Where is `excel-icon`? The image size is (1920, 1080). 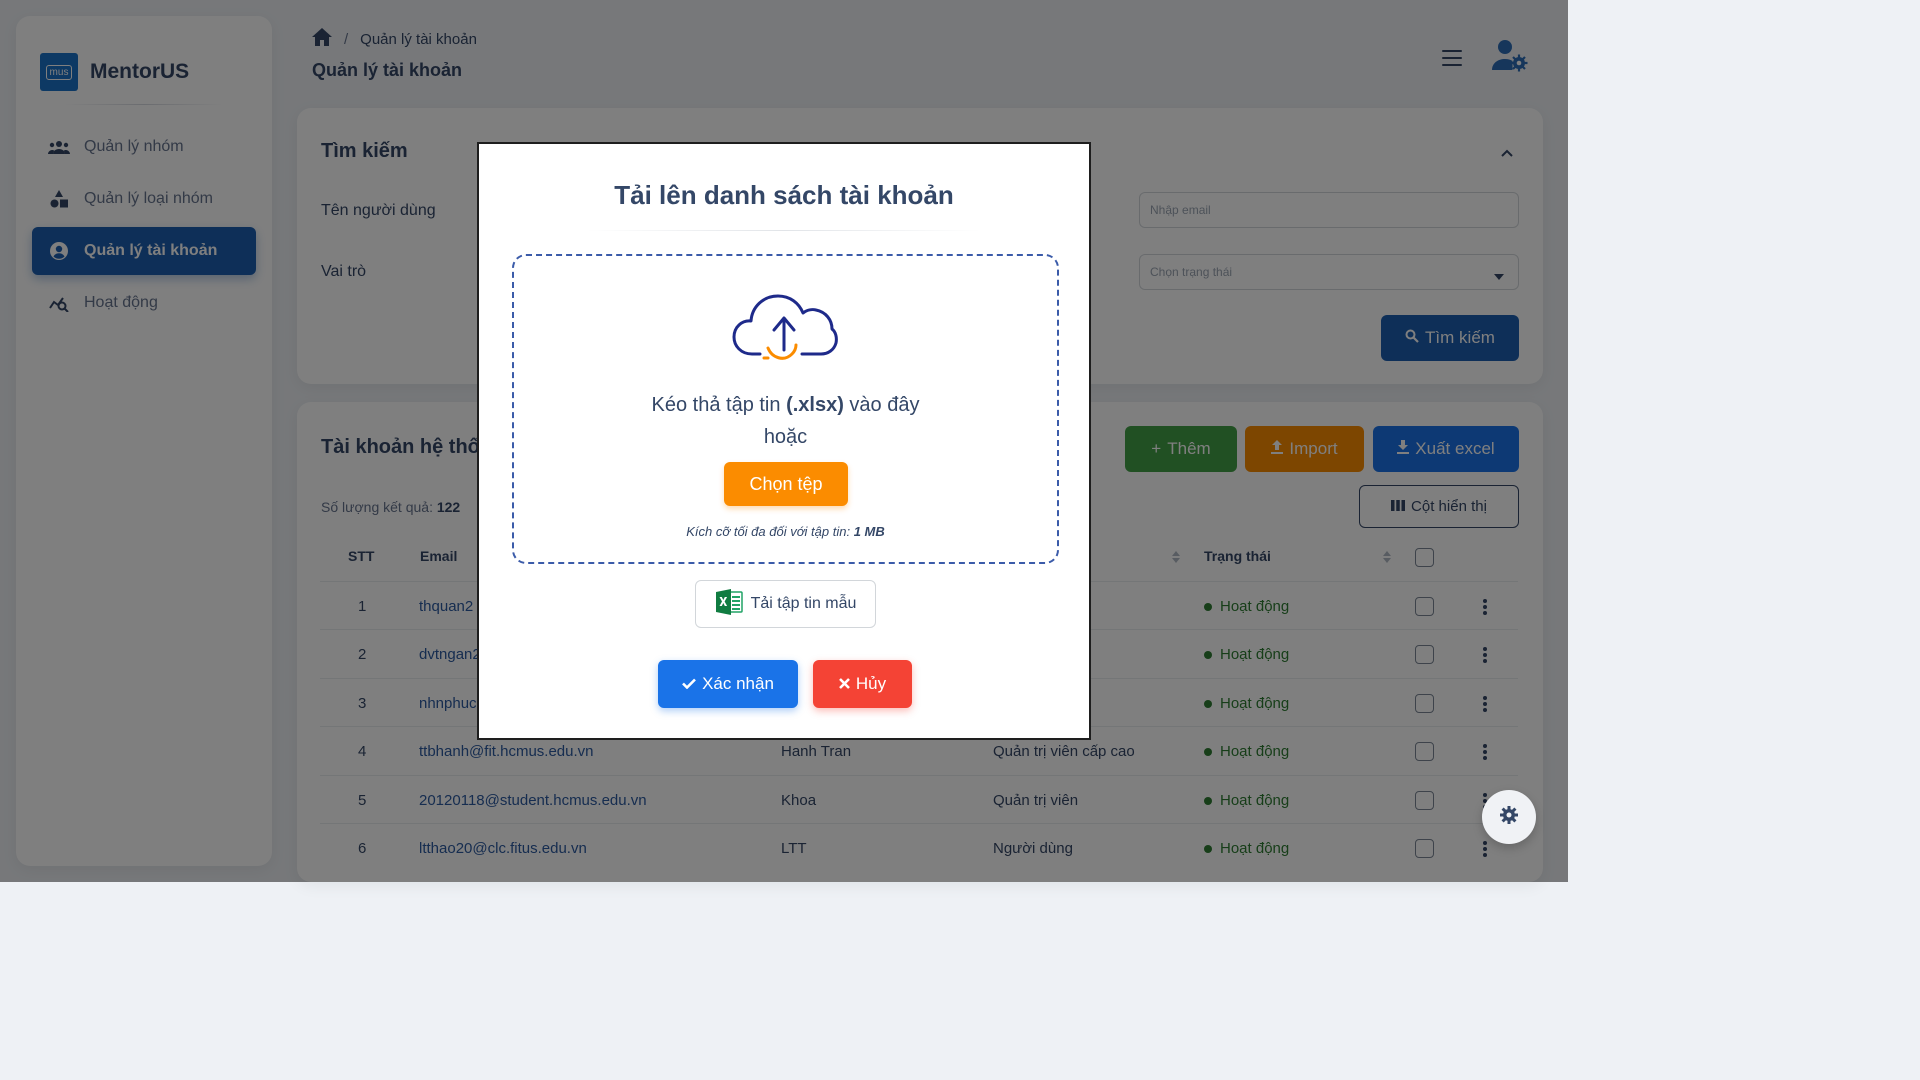 excel-icon is located at coordinates (729, 604).